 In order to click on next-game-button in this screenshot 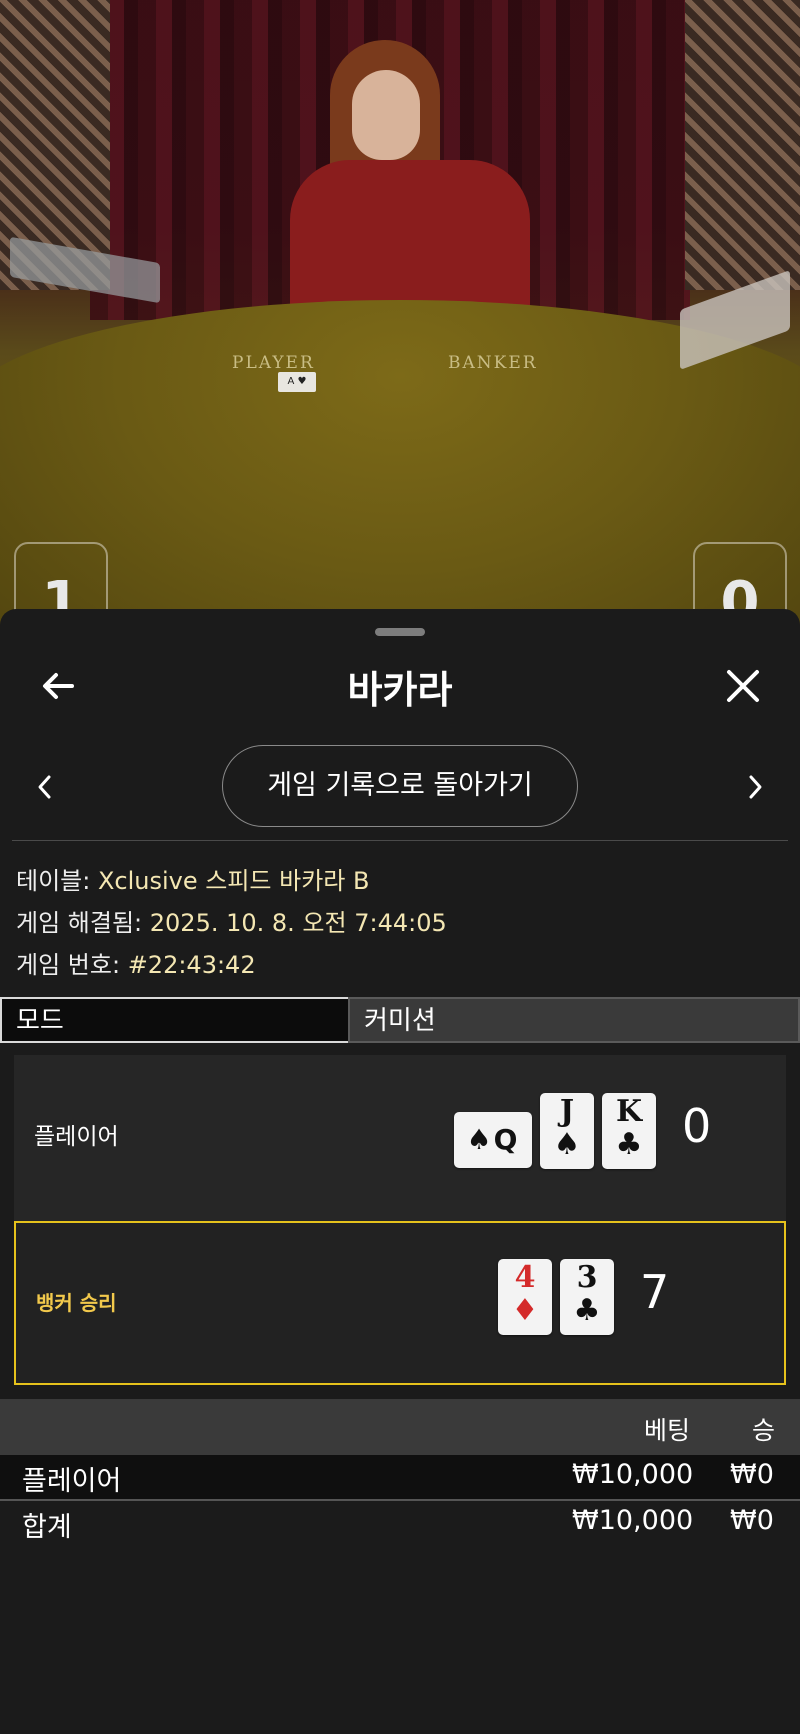, I will do `click(755, 787)`.